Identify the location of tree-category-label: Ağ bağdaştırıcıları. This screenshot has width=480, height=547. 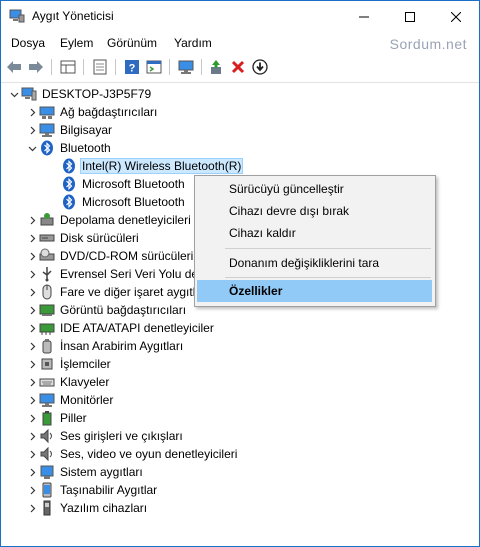
(109, 112).